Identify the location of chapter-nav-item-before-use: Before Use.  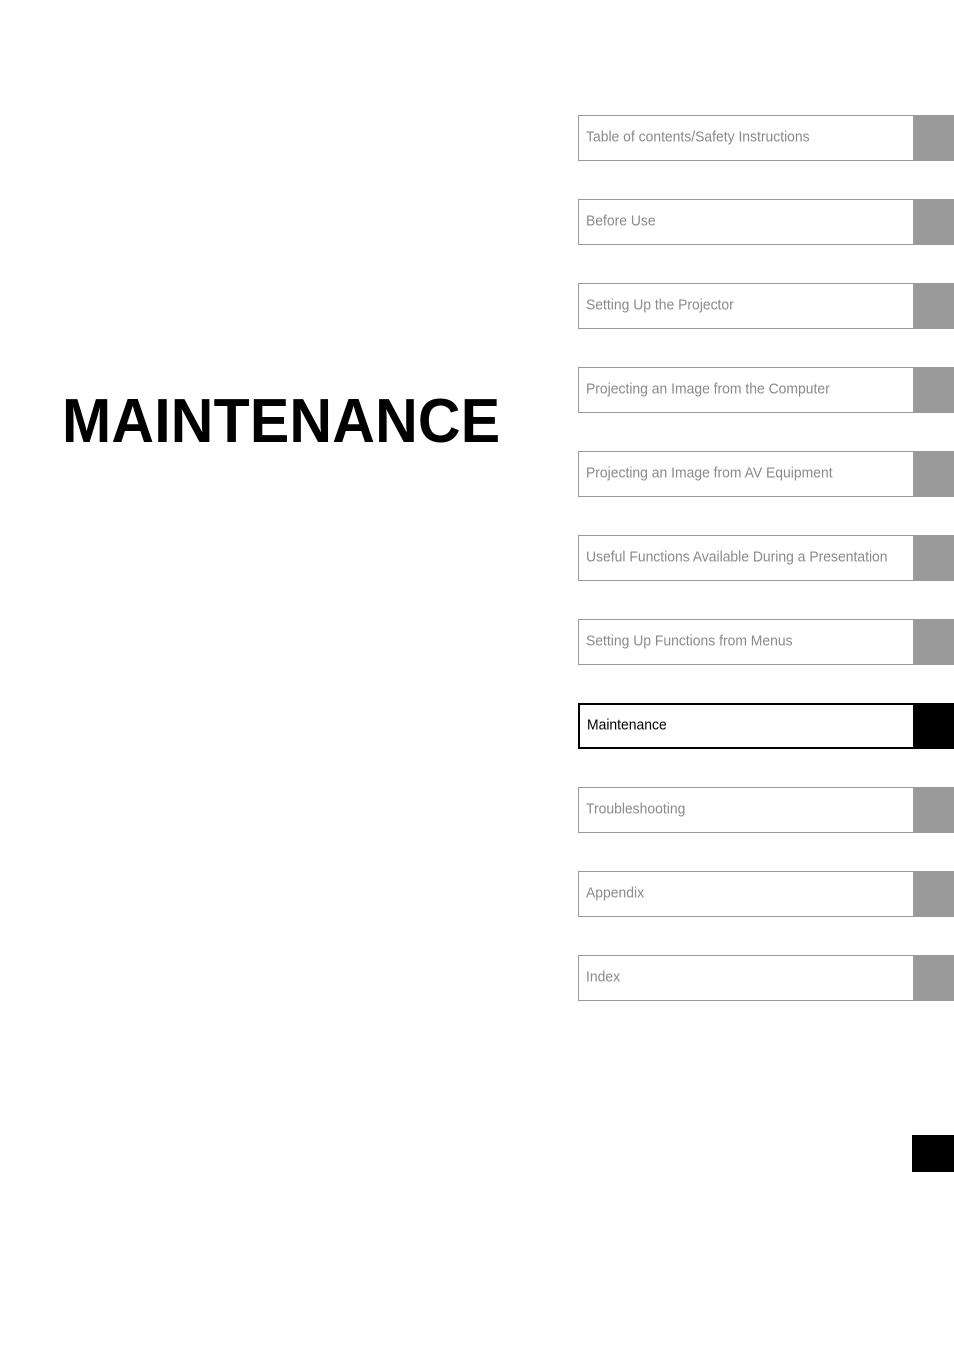
(766, 222).